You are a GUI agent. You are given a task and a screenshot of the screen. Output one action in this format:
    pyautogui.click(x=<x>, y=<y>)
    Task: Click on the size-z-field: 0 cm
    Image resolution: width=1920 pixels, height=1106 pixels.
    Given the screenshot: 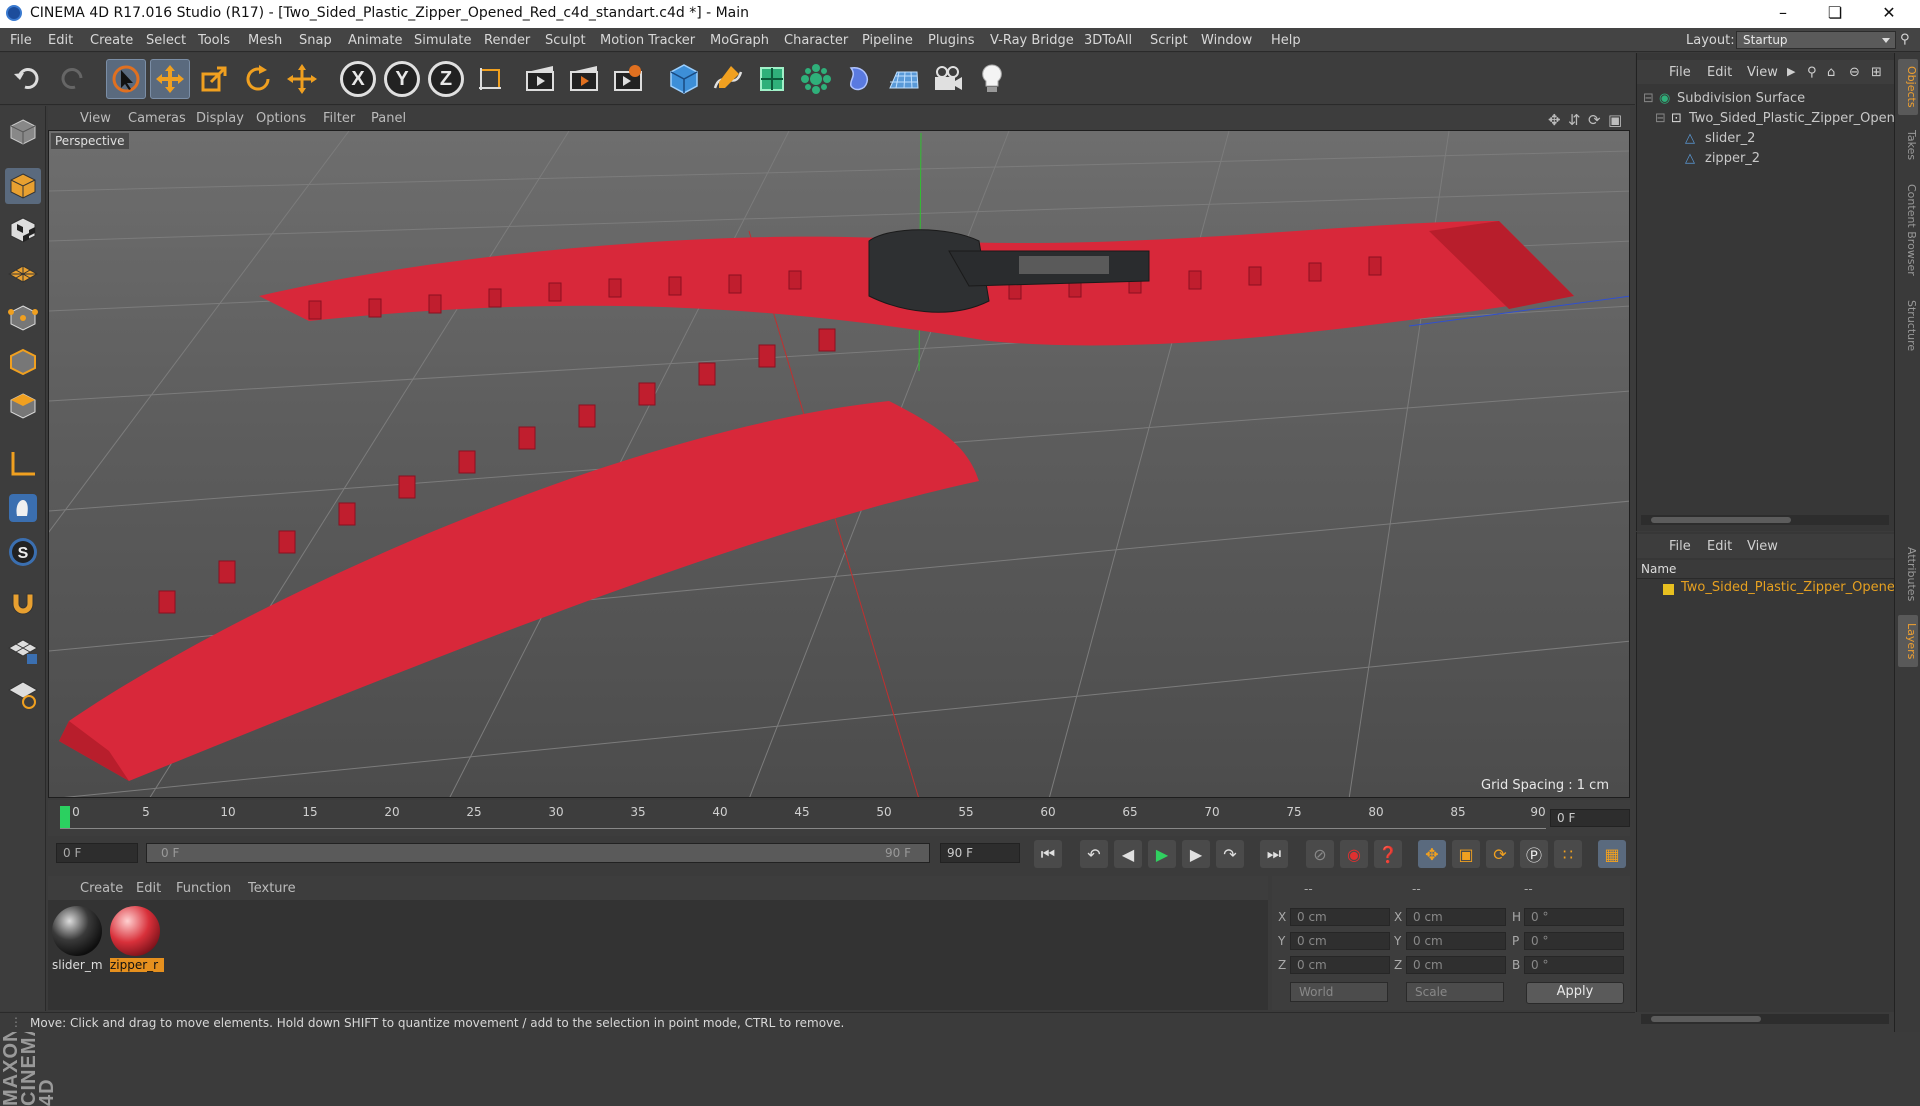 What is the action you would take?
    pyautogui.click(x=1456, y=965)
    